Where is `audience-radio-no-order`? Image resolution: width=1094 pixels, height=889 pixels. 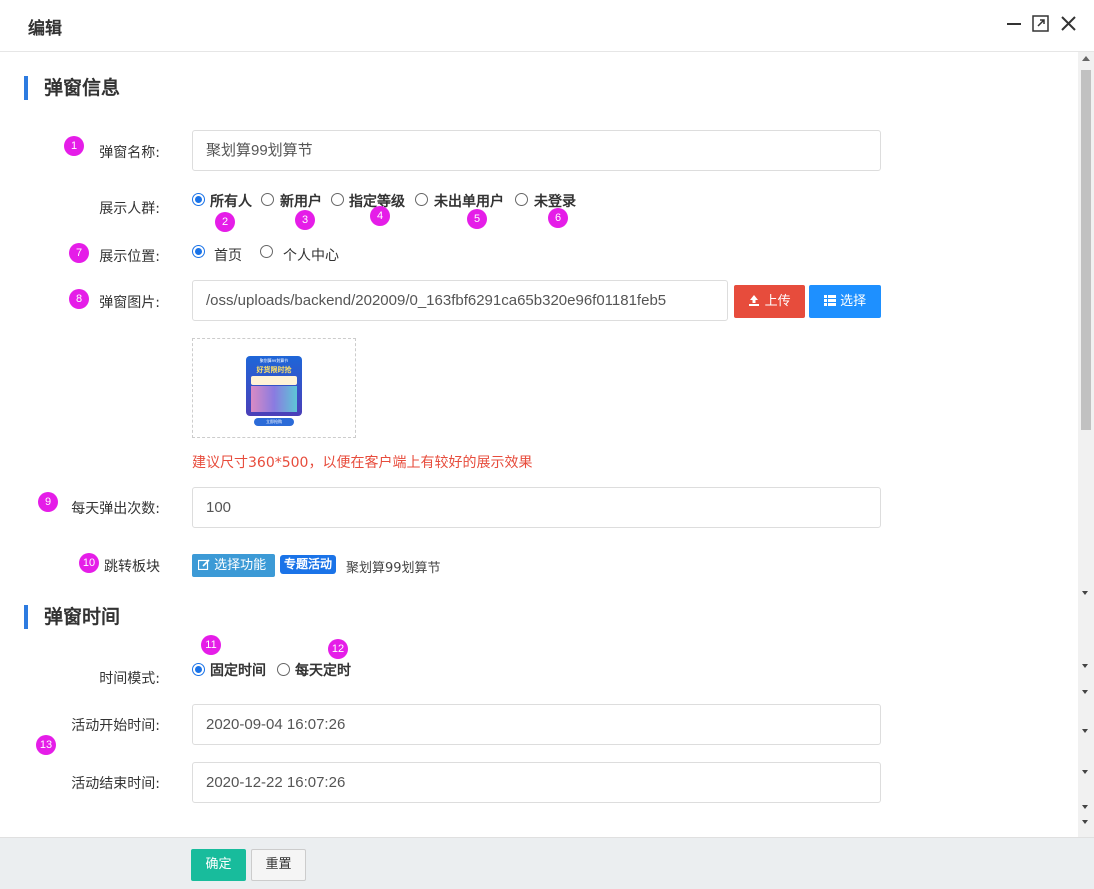
audience-radio-no-order is located at coordinates (421, 199).